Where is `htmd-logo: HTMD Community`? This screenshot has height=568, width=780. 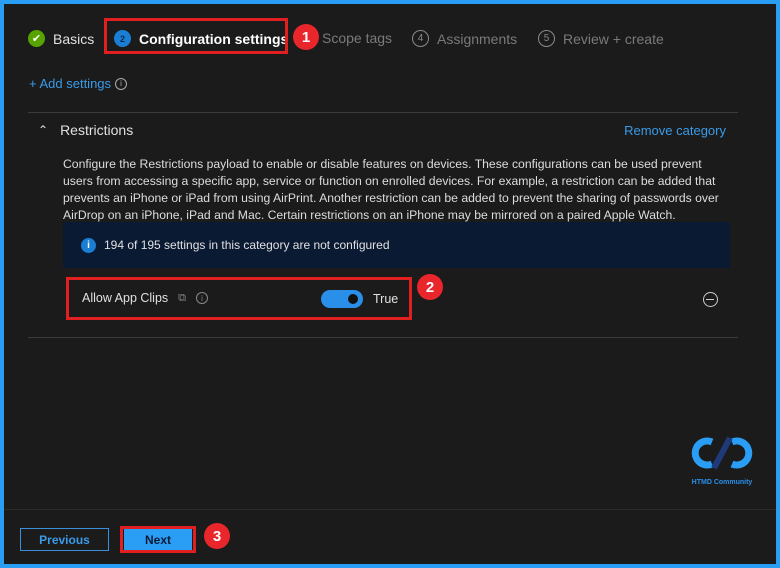 htmd-logo: HTMD Community is located at coordinates (722, 460).